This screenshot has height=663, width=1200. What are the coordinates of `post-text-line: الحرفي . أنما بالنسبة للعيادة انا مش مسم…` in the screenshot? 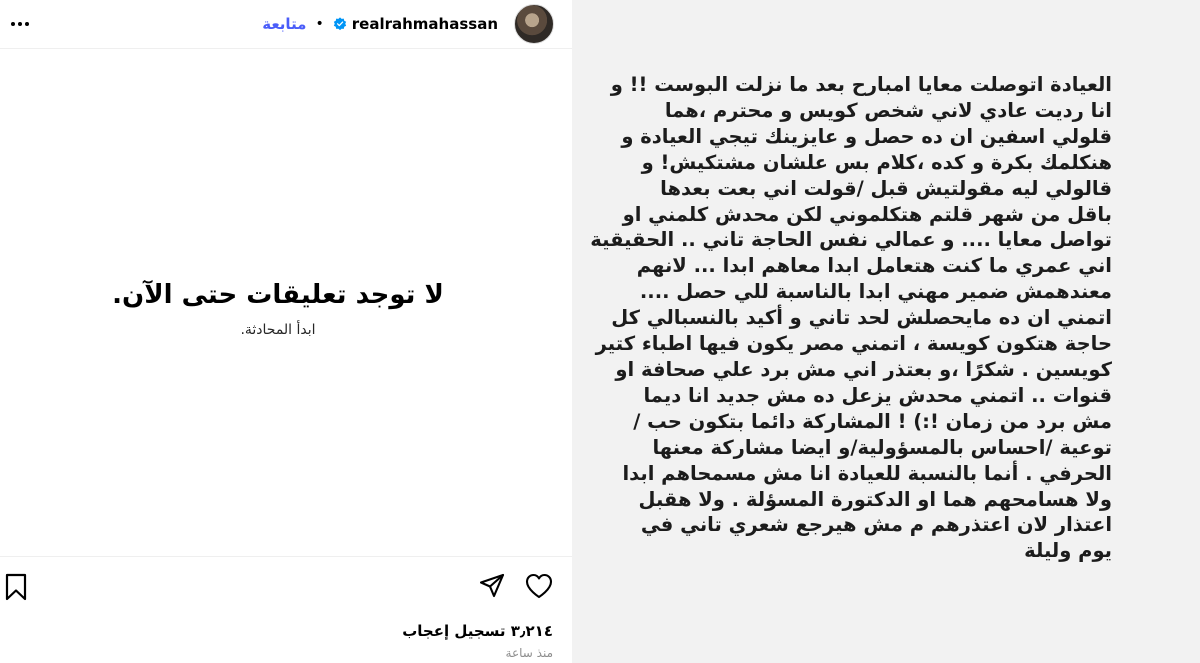 It's located at (867, 473).